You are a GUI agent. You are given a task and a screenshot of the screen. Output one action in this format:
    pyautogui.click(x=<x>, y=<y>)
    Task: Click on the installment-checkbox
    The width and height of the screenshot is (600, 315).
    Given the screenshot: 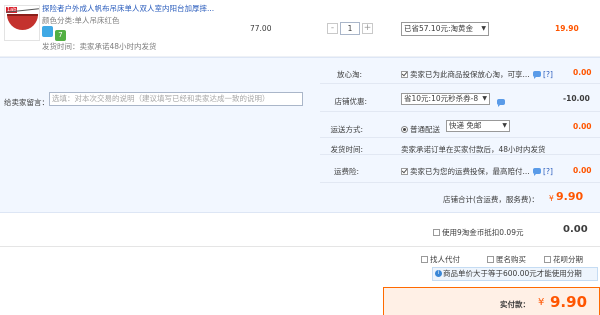 What is the action you would take?
    pyautogui.click(x=547, y=259)
    